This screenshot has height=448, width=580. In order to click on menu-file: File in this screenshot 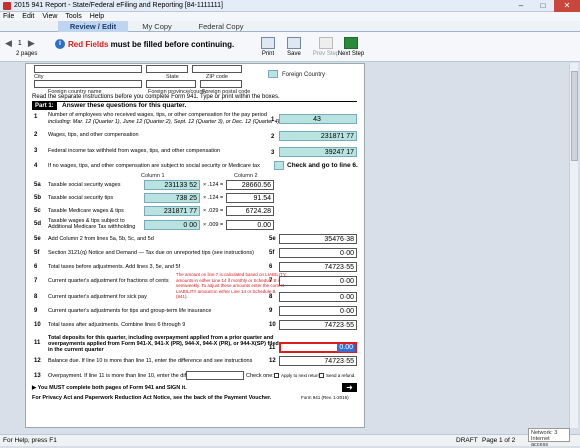, I will do `click(8, 16)`.